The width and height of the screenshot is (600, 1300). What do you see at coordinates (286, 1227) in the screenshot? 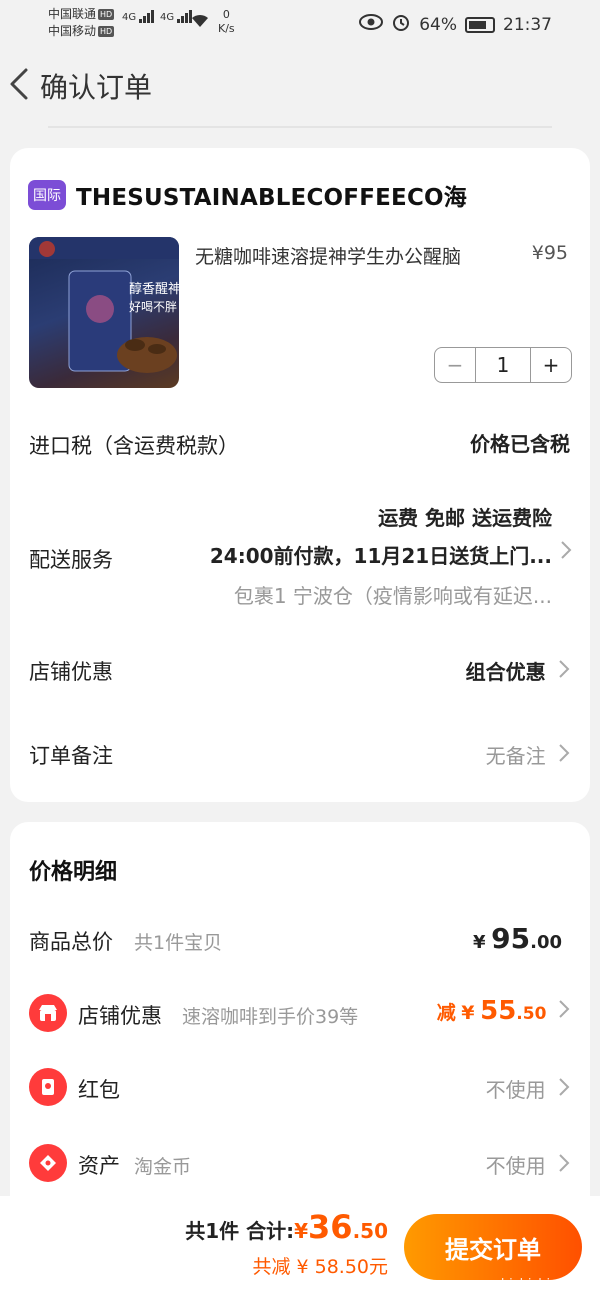
I see `order-total: 共1件 合计:¥36.50` at bounding box center [286, 1227].